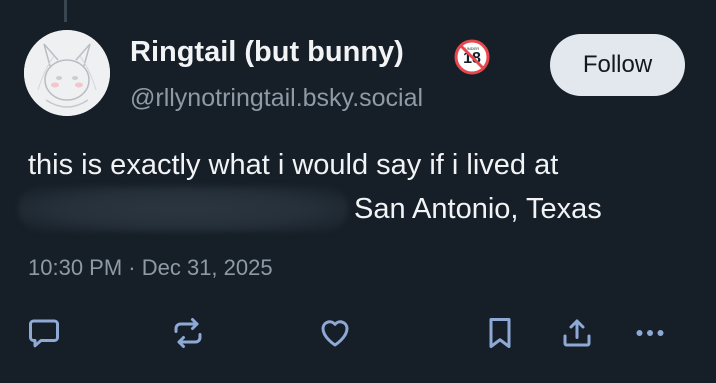 This screenshot has height=383, width=716. I want to click on reply-button, so click(44, 333).